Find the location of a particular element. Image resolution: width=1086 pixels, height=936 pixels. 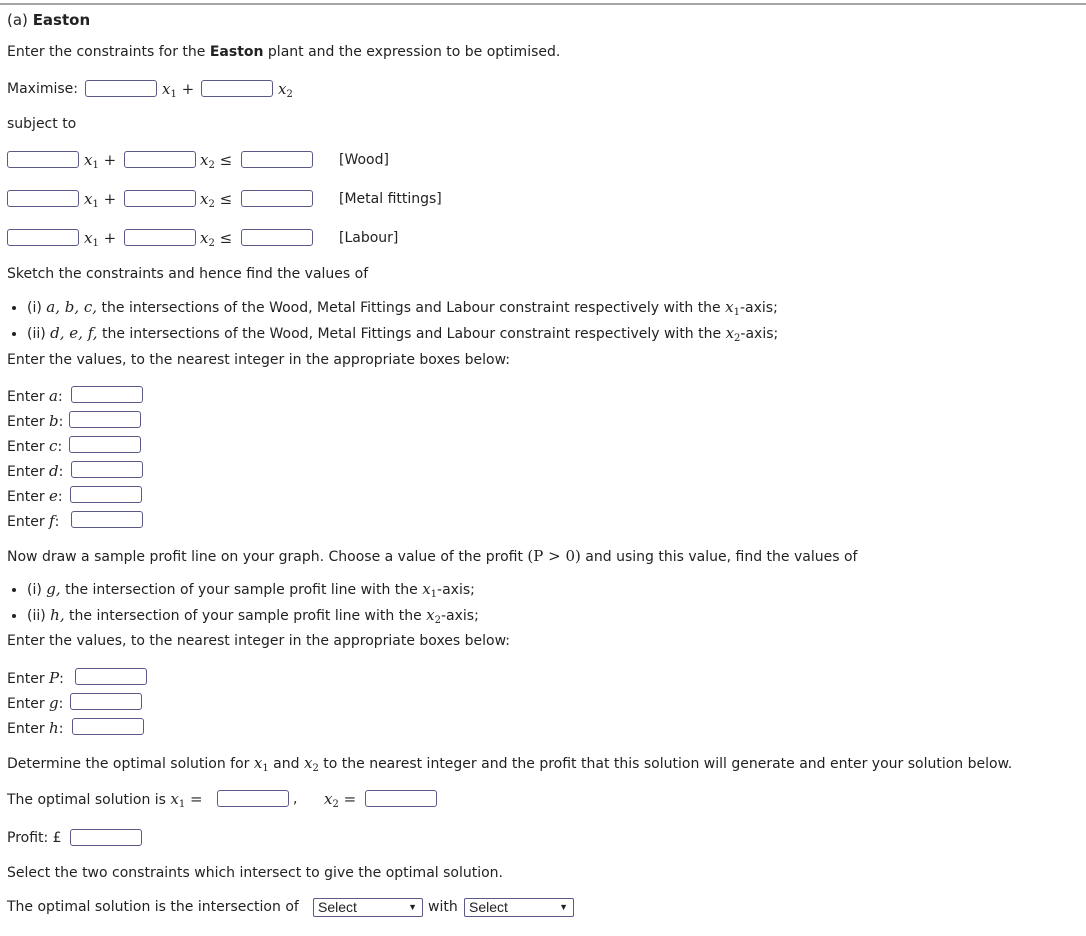

value-input-c is located at coordinates (105, 444).